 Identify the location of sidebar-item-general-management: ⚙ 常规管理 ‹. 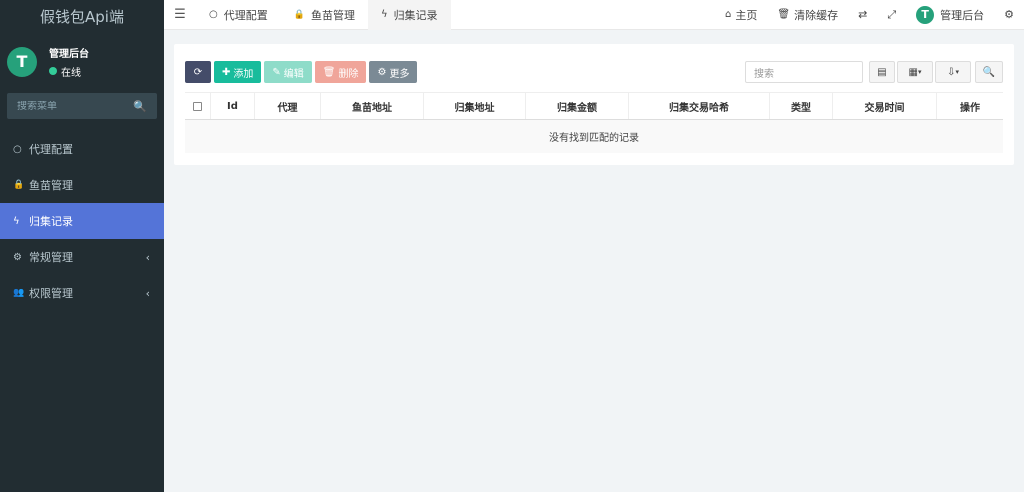
(82, 257).